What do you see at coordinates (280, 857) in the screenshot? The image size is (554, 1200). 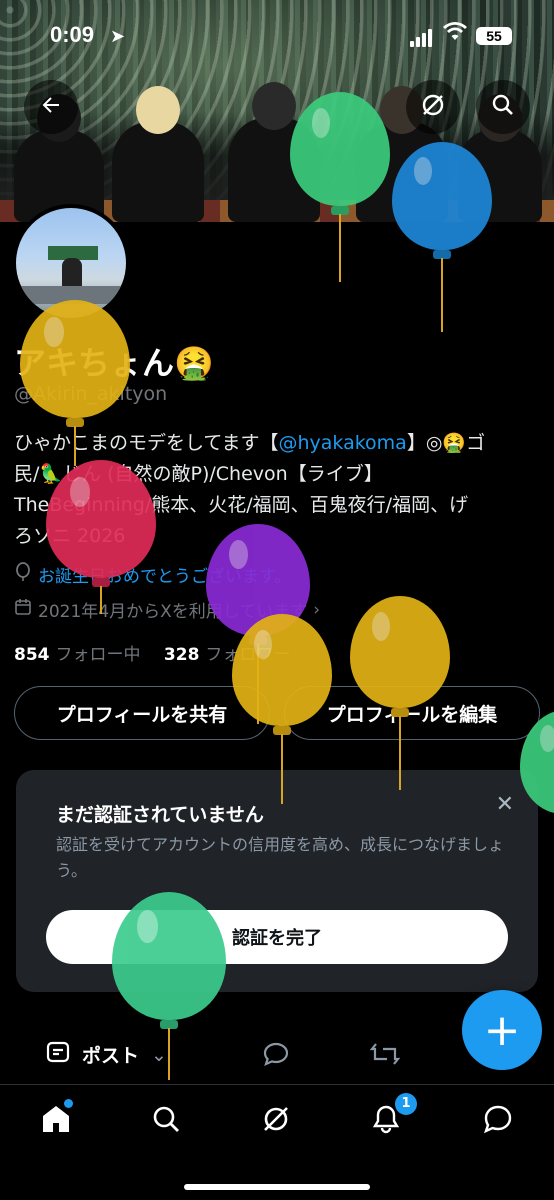 I see `verification-description: 認証を受けてアカウントの信用度を高め、成長につなげましょう。` at bounding box center [280, 857].